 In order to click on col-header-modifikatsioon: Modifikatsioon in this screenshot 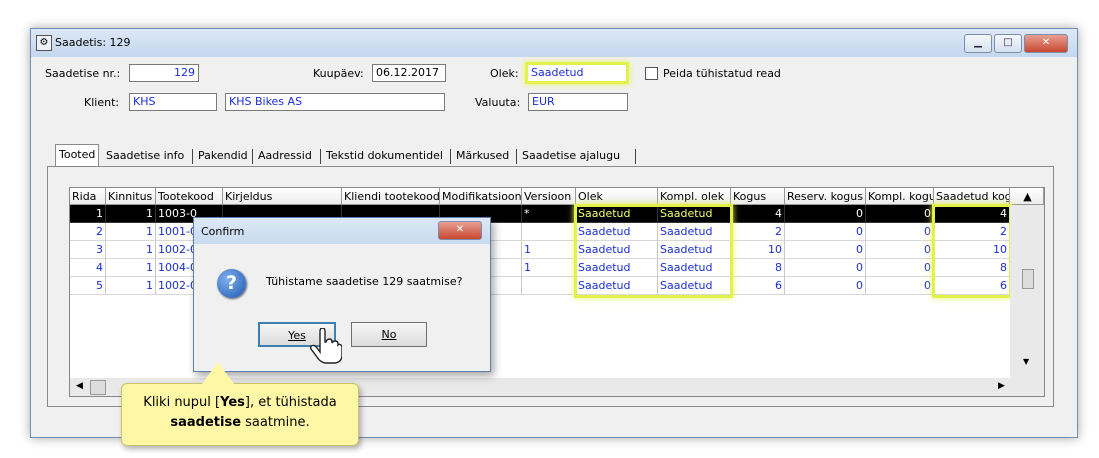, I will do `click(481, 196)`.